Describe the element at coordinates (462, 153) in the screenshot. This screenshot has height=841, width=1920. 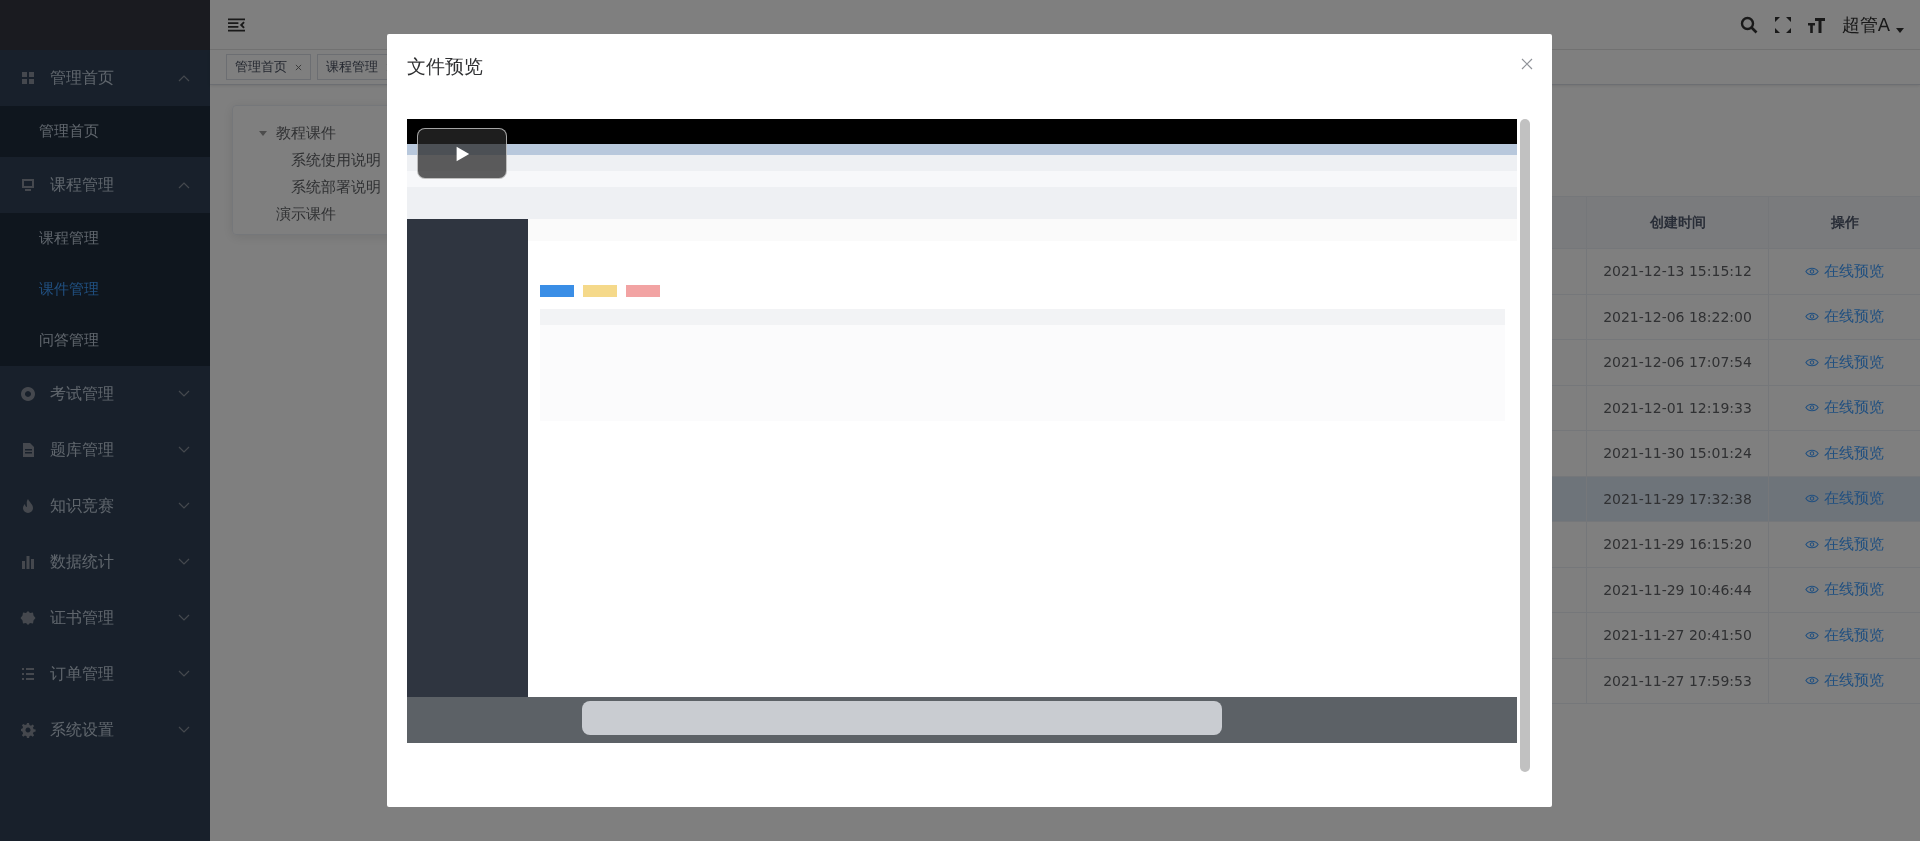
I see `play-button` at that location.